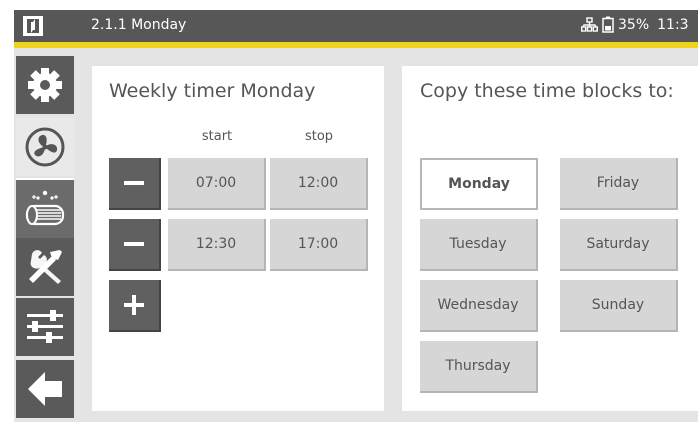  Describe the element at coordinates (139, 25) in the screenshot. I see `page-title: 2.1.1 Monday` at that location.